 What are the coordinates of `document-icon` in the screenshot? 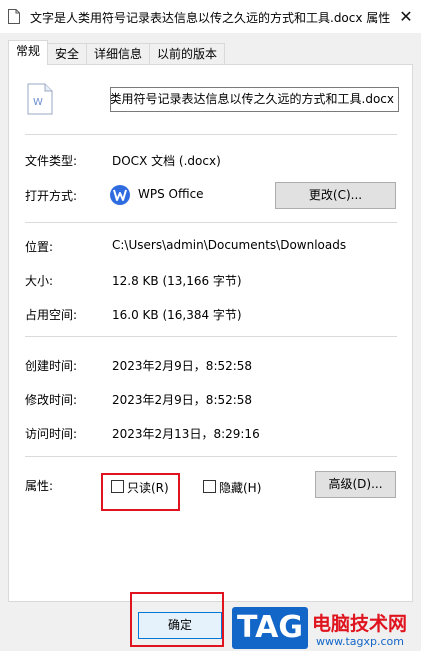 It's located at (14, 16).